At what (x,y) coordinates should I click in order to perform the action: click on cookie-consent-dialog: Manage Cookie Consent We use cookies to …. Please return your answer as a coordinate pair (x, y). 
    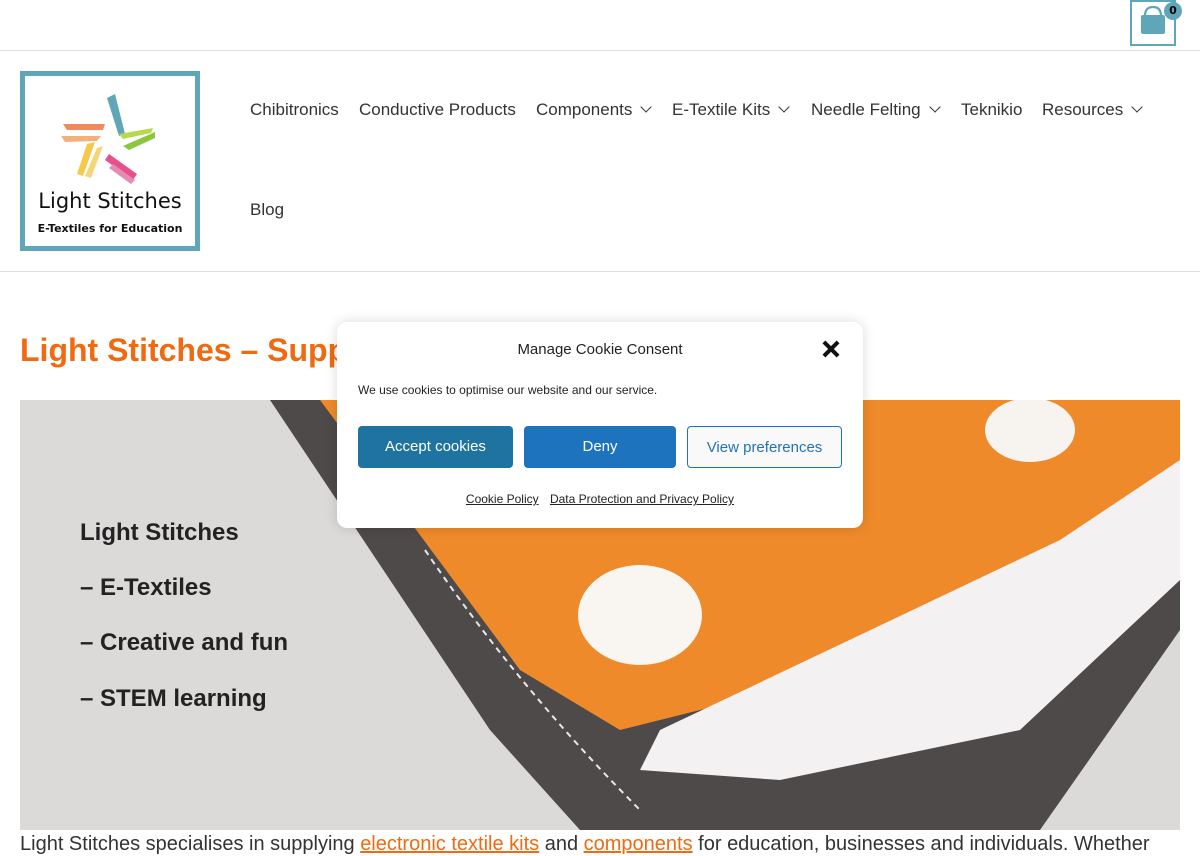
    Looking at the image, I should click on (600, 425).